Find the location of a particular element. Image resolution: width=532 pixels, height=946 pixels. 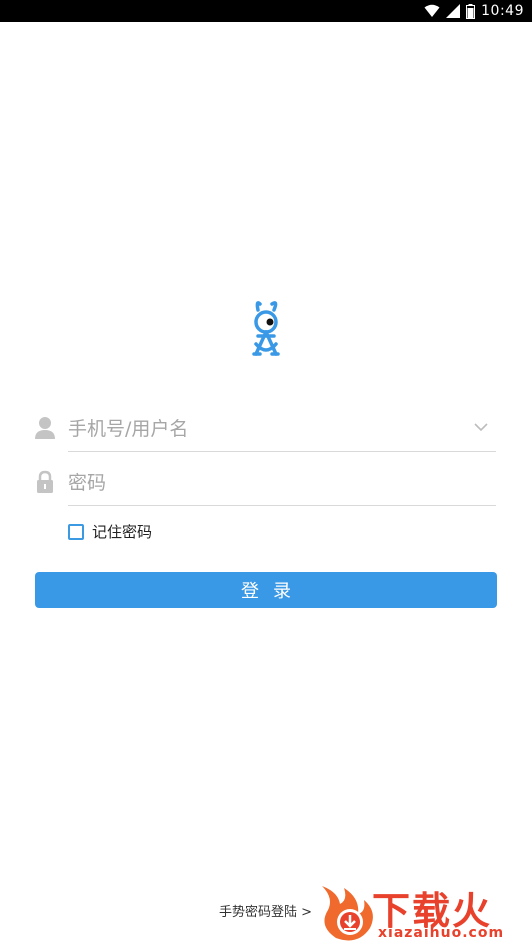

watermark-url: xiazaihuo.com is located at coordinates (441, 933).